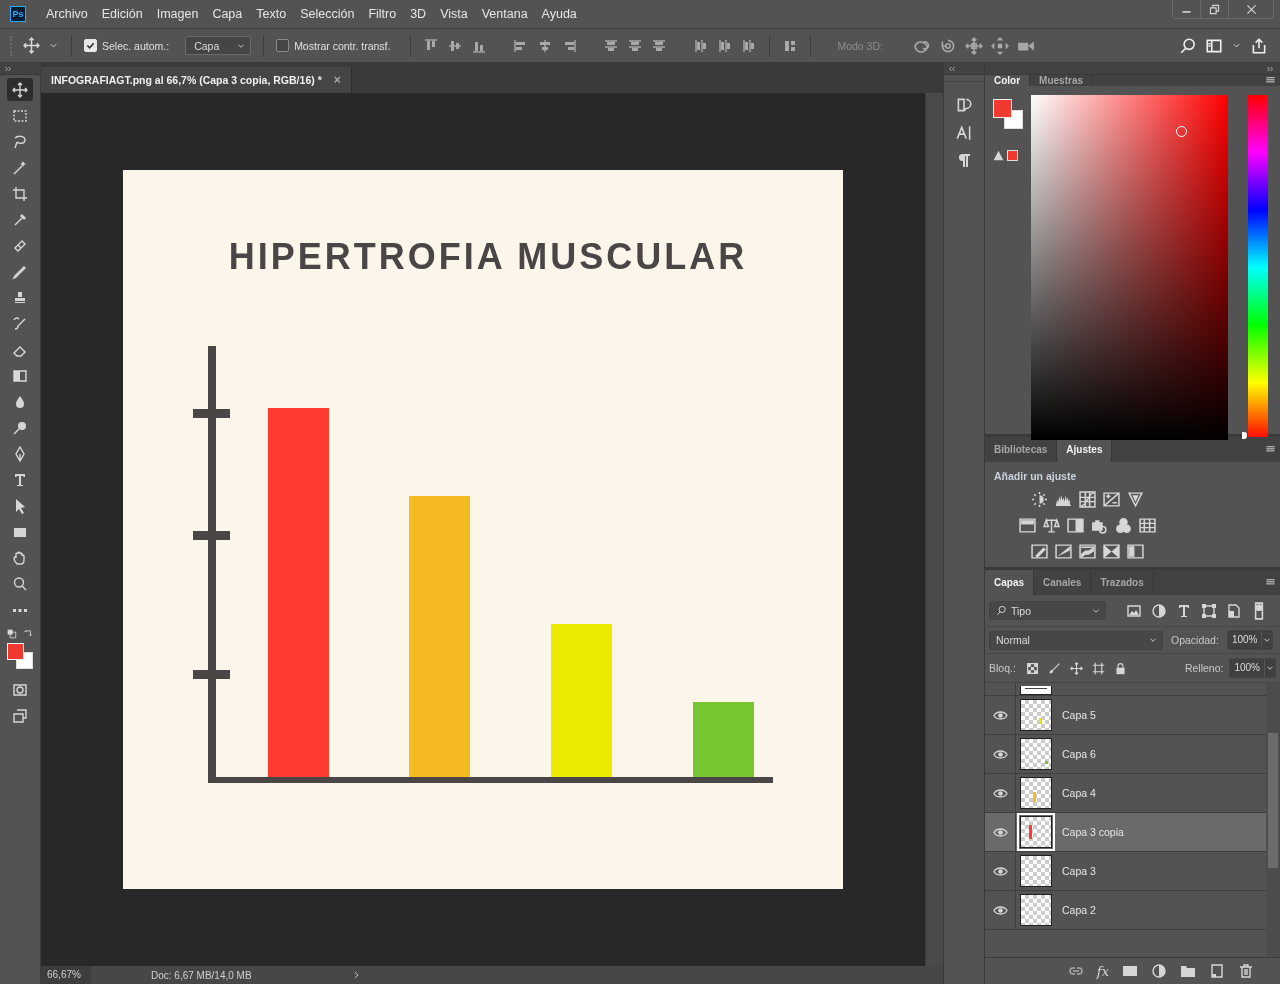 The height and width of the screenshot is (984, 1280). What do you see at coordinates (1134, 610) in the screenshot?
I see `image-filter-icon` at bounding box center [1134, 610].